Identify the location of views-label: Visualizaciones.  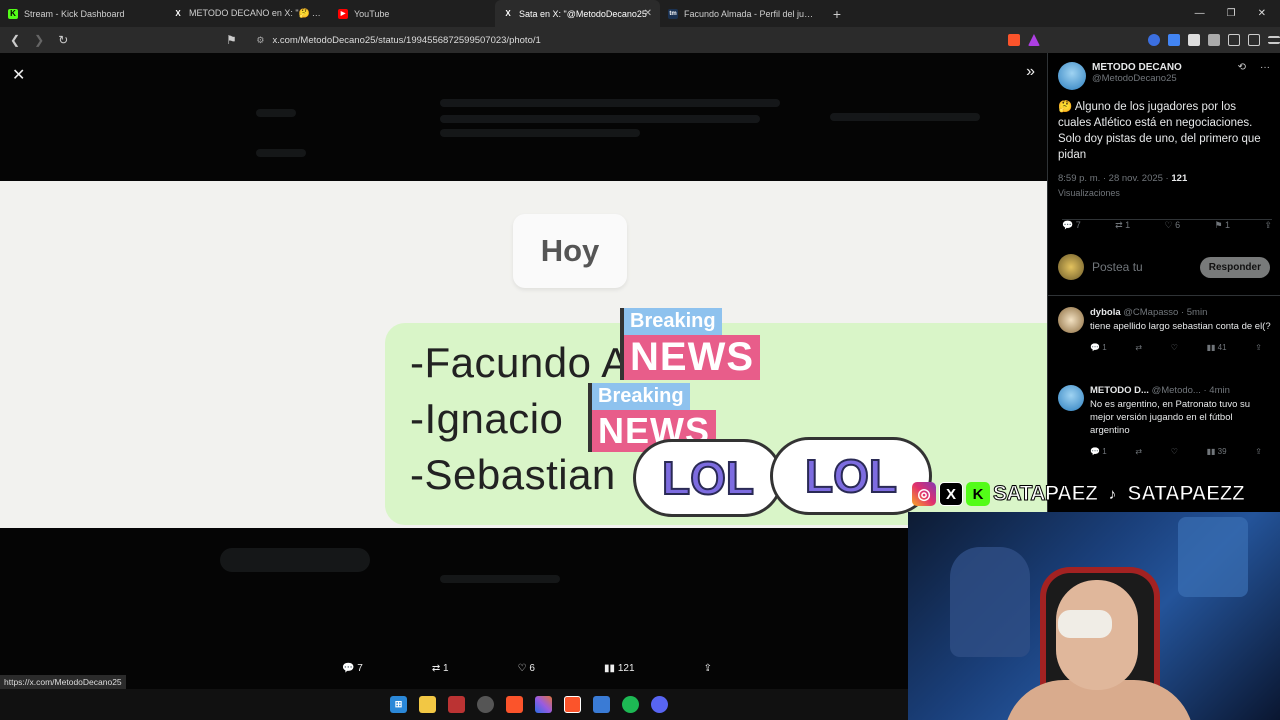
(1089, 193).